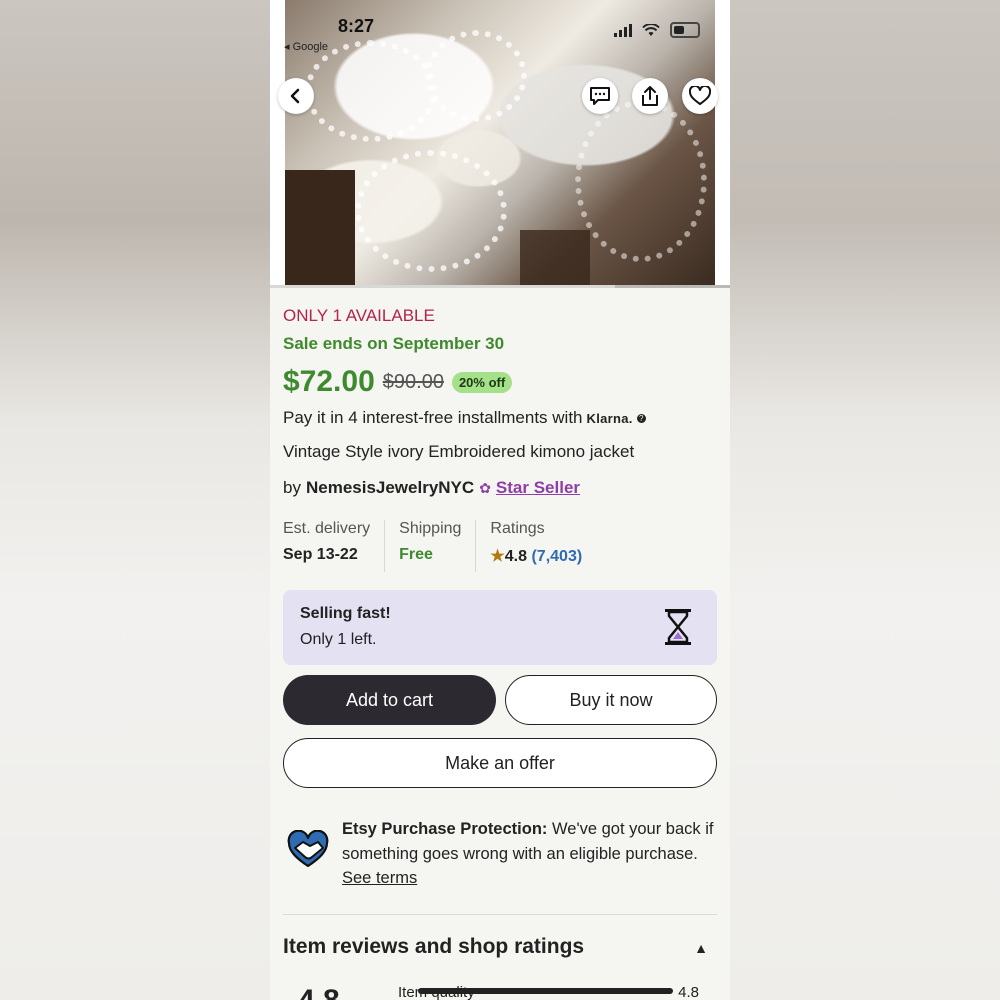  I want to click on original-price: $90.00, so click(413, 381).